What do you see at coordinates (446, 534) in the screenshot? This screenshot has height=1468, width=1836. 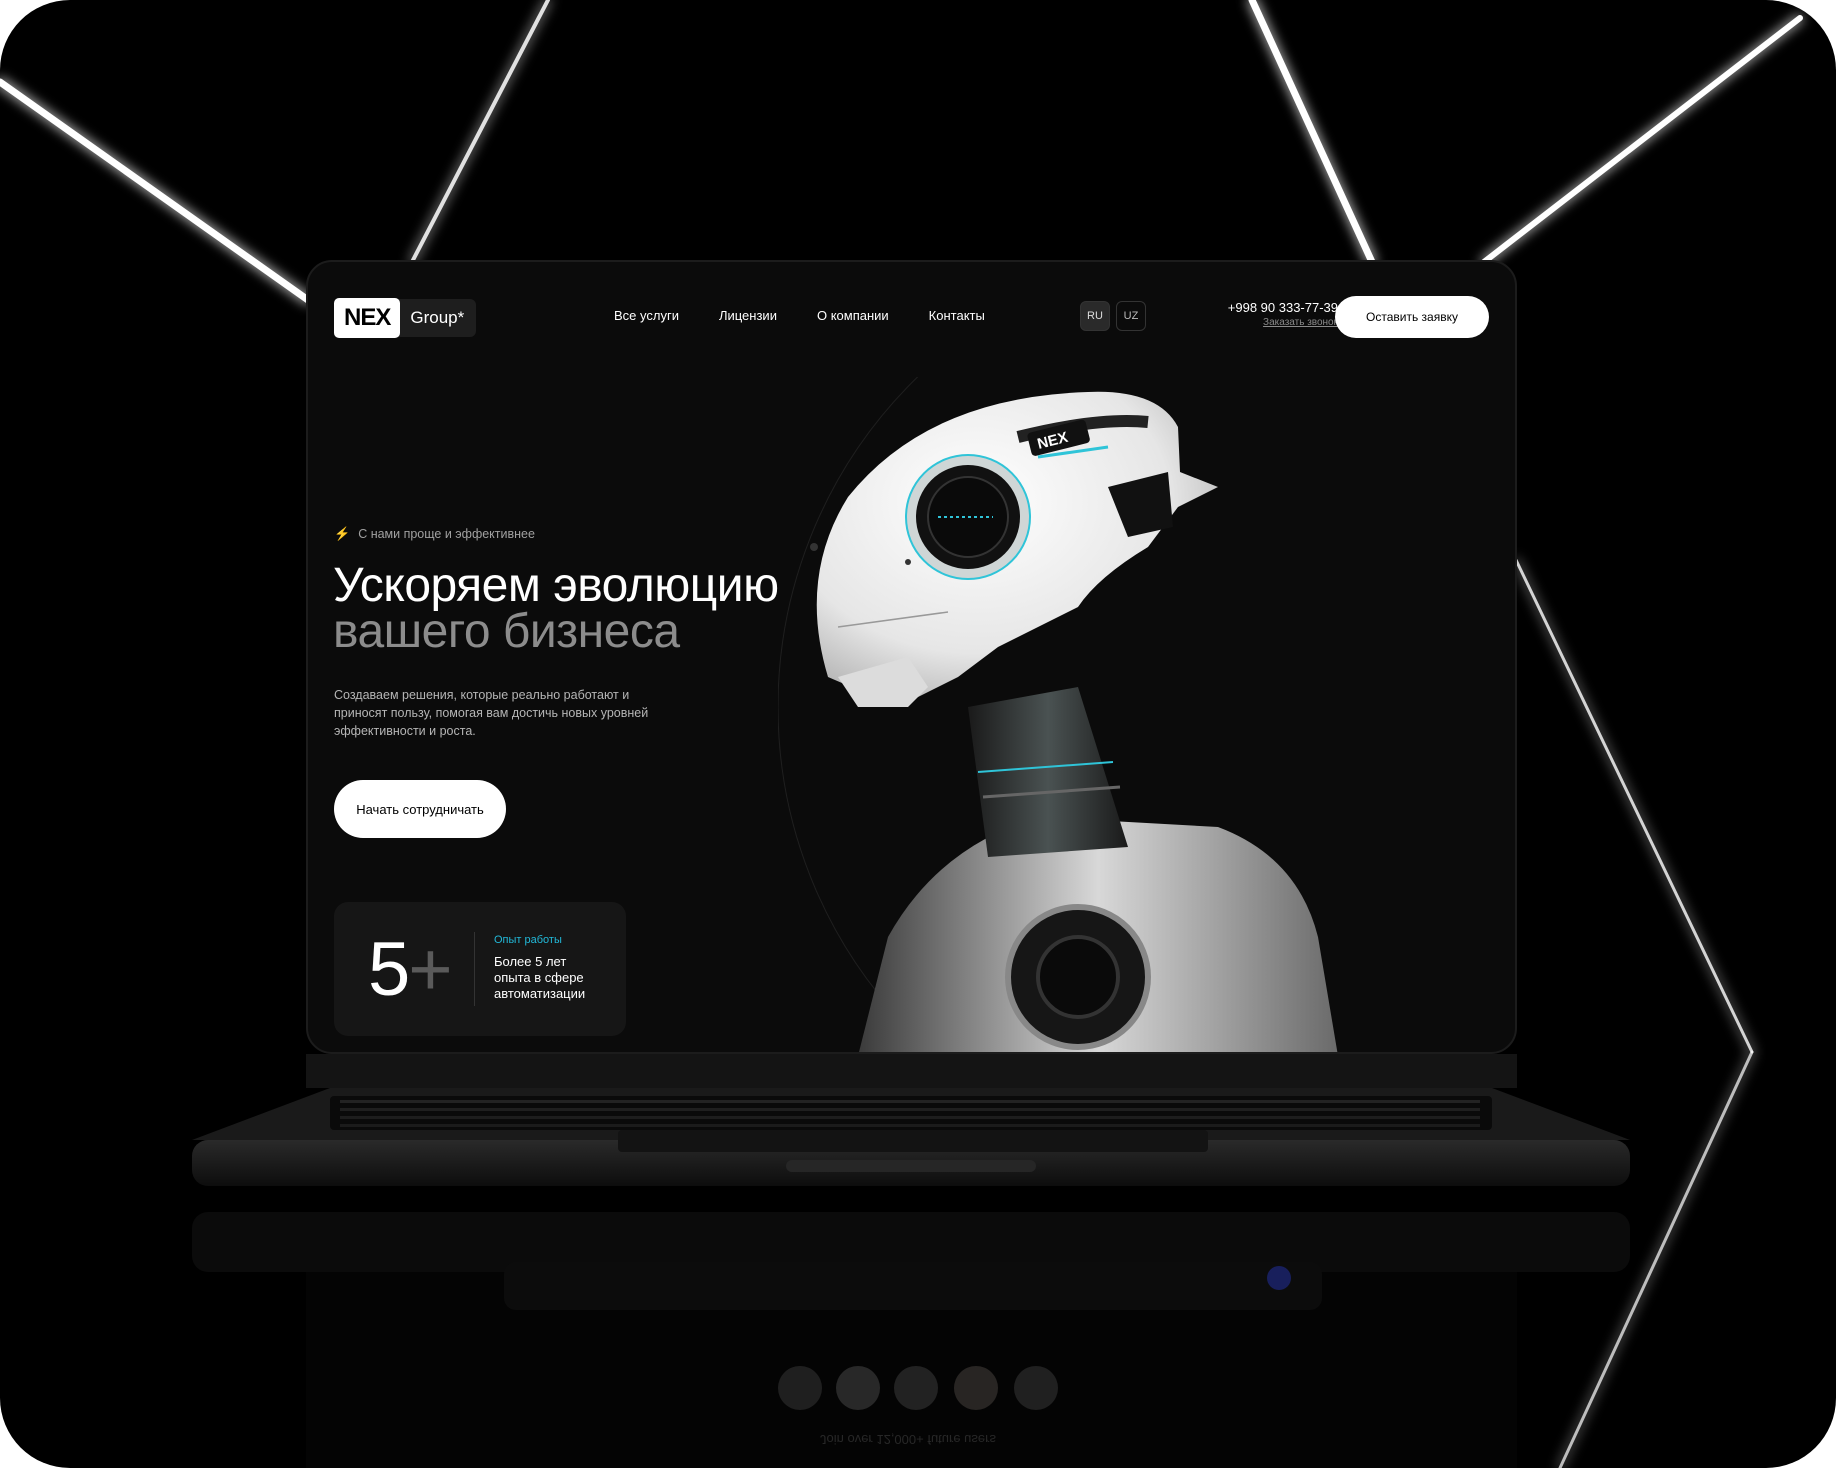 I see `tagline-text: С нами проще и эффективнее` at bounding box center [446, 534].